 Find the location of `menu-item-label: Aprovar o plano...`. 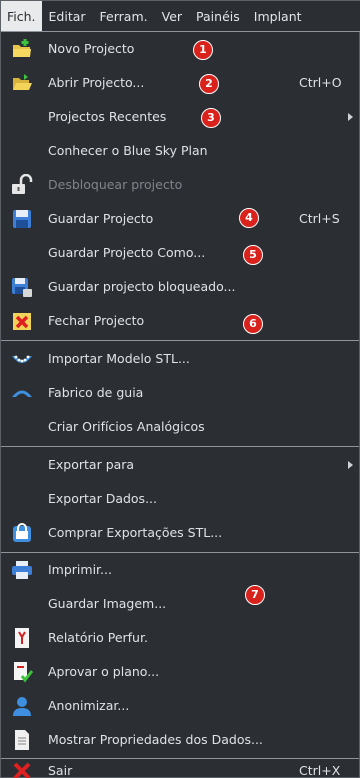

menu-item-label: Aprovar o plano... is located at coordinates (104, 671).